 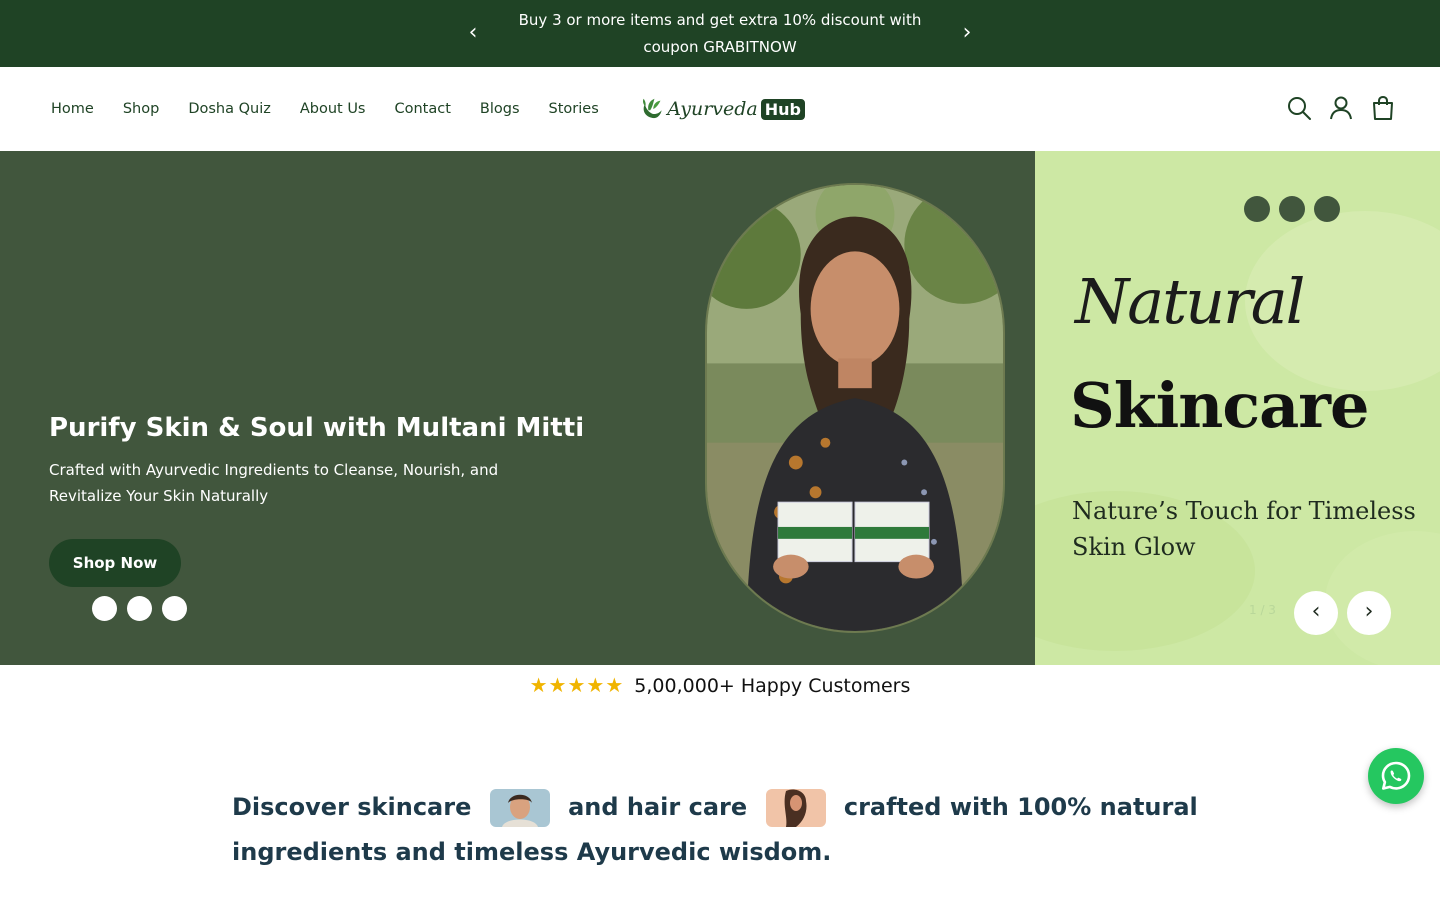 What do you see at coordinates (658, 807) in the screenshot?
I see `discover-part-2: and hair care` at bounding box center [658, 807].